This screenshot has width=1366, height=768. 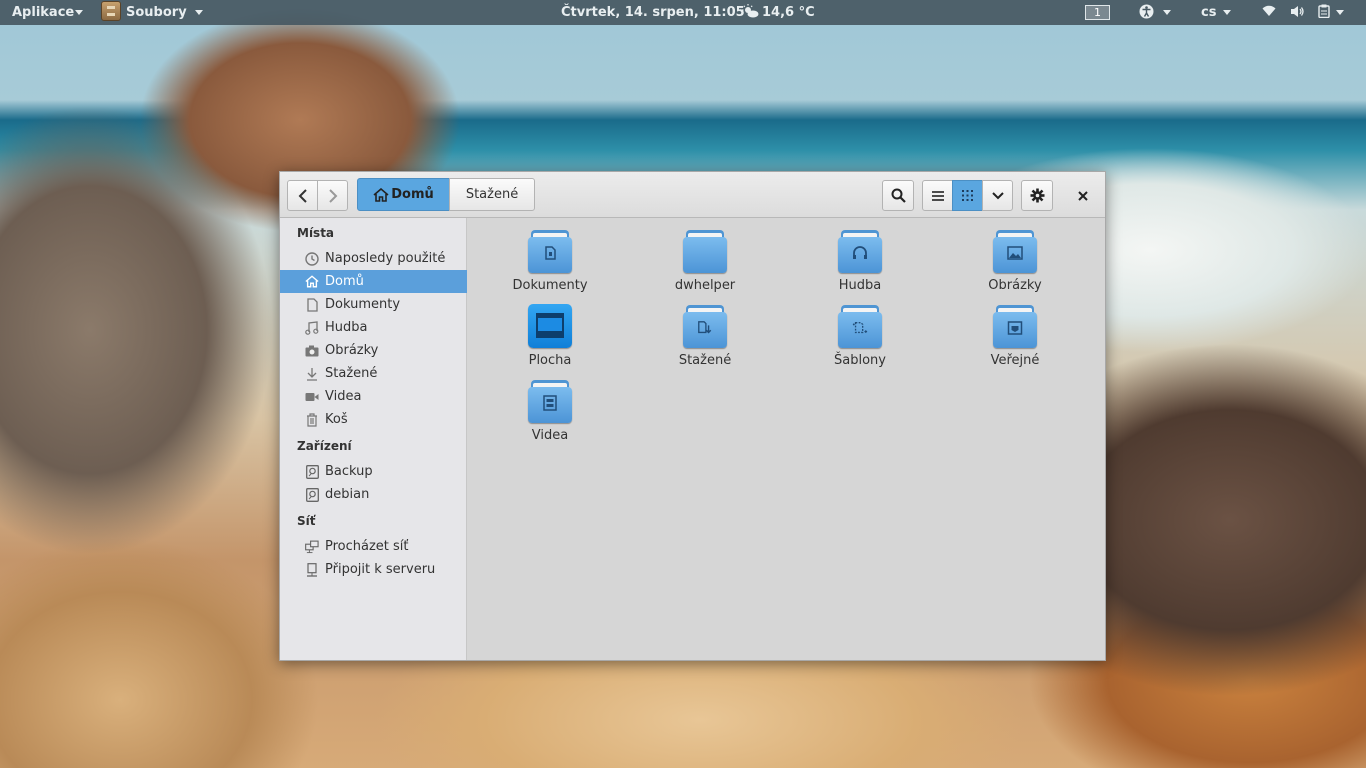 I want to click on sidebar-item-debian: debian, so click(x=373, y=494).